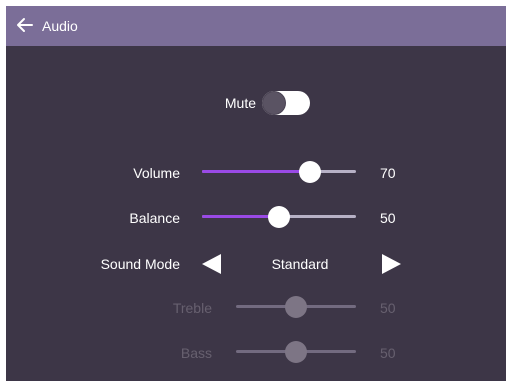  What do you see at coordinates (240, 103) in the screenshot?
I see `mute-label: Mute` at bounding box center [240, 103].